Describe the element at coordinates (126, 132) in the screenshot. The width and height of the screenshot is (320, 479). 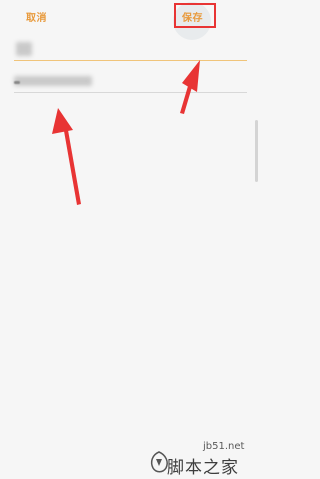
I see `annotation-arrows` at that location.